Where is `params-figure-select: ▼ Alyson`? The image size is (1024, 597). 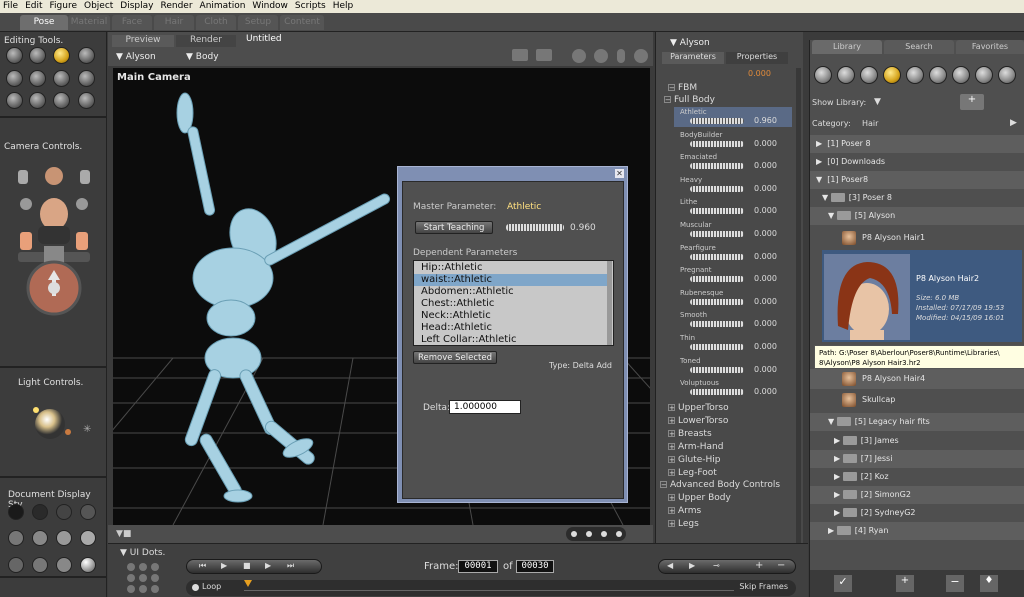
params-figure-select: ▼ Alyson is located at coordinates (690, 43).